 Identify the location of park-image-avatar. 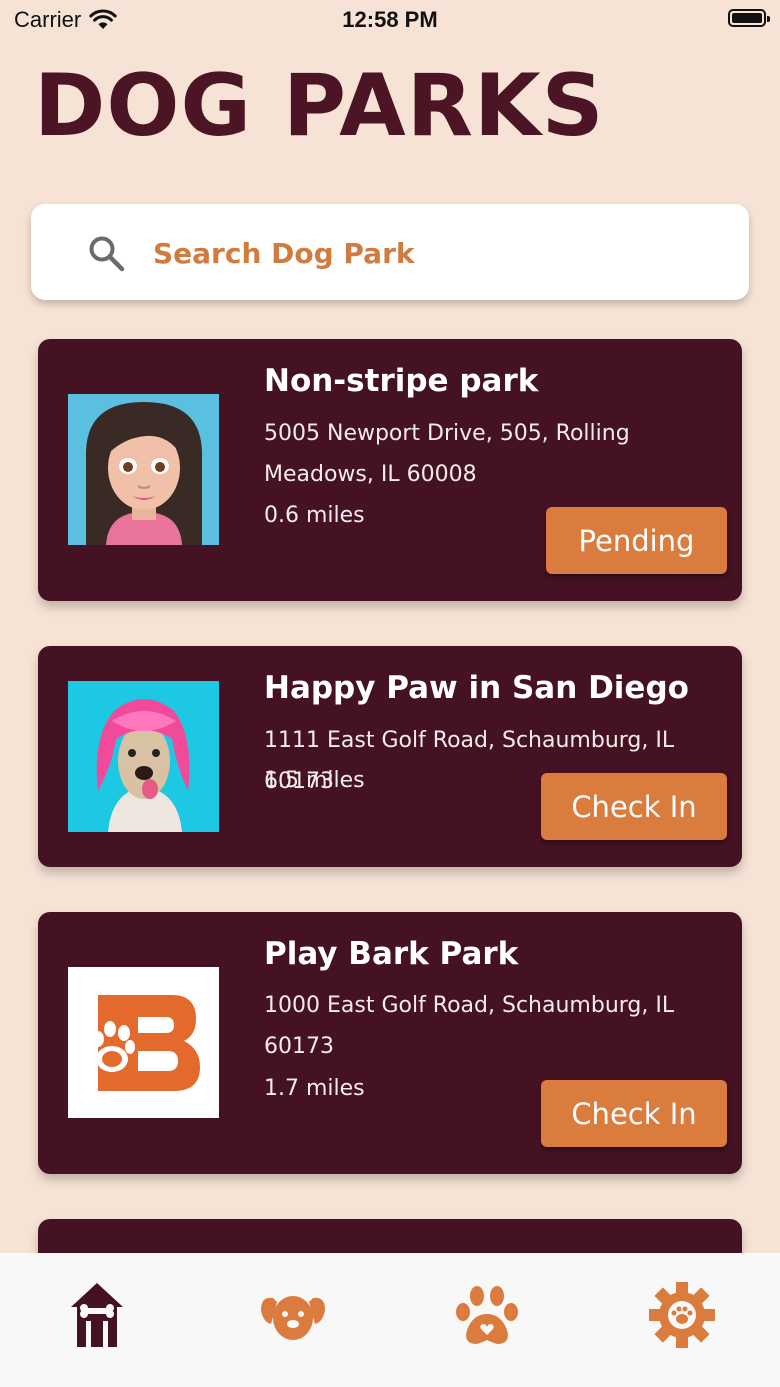
(143, 469).